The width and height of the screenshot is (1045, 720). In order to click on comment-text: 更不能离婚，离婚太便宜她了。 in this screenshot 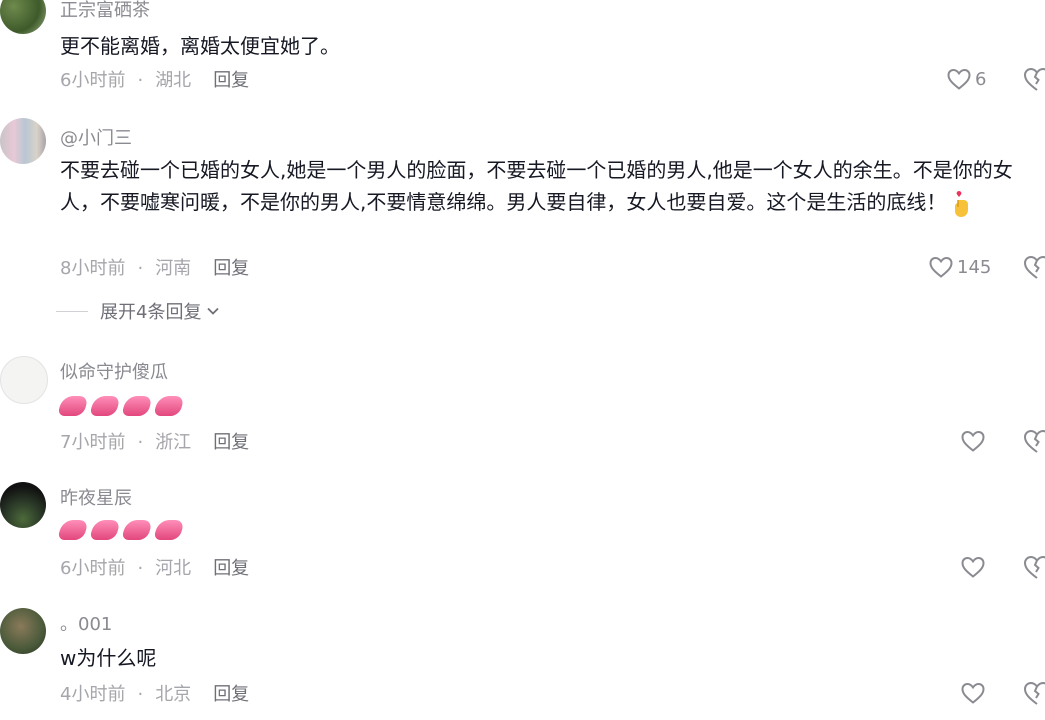, I will do `click(200, 46)`.